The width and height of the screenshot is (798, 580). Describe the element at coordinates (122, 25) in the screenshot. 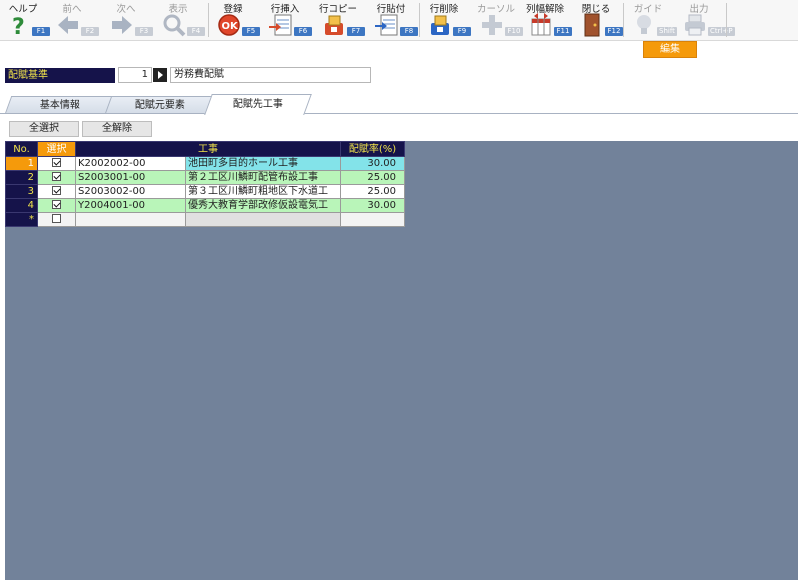

I see `arrow-right-icon` at that location.